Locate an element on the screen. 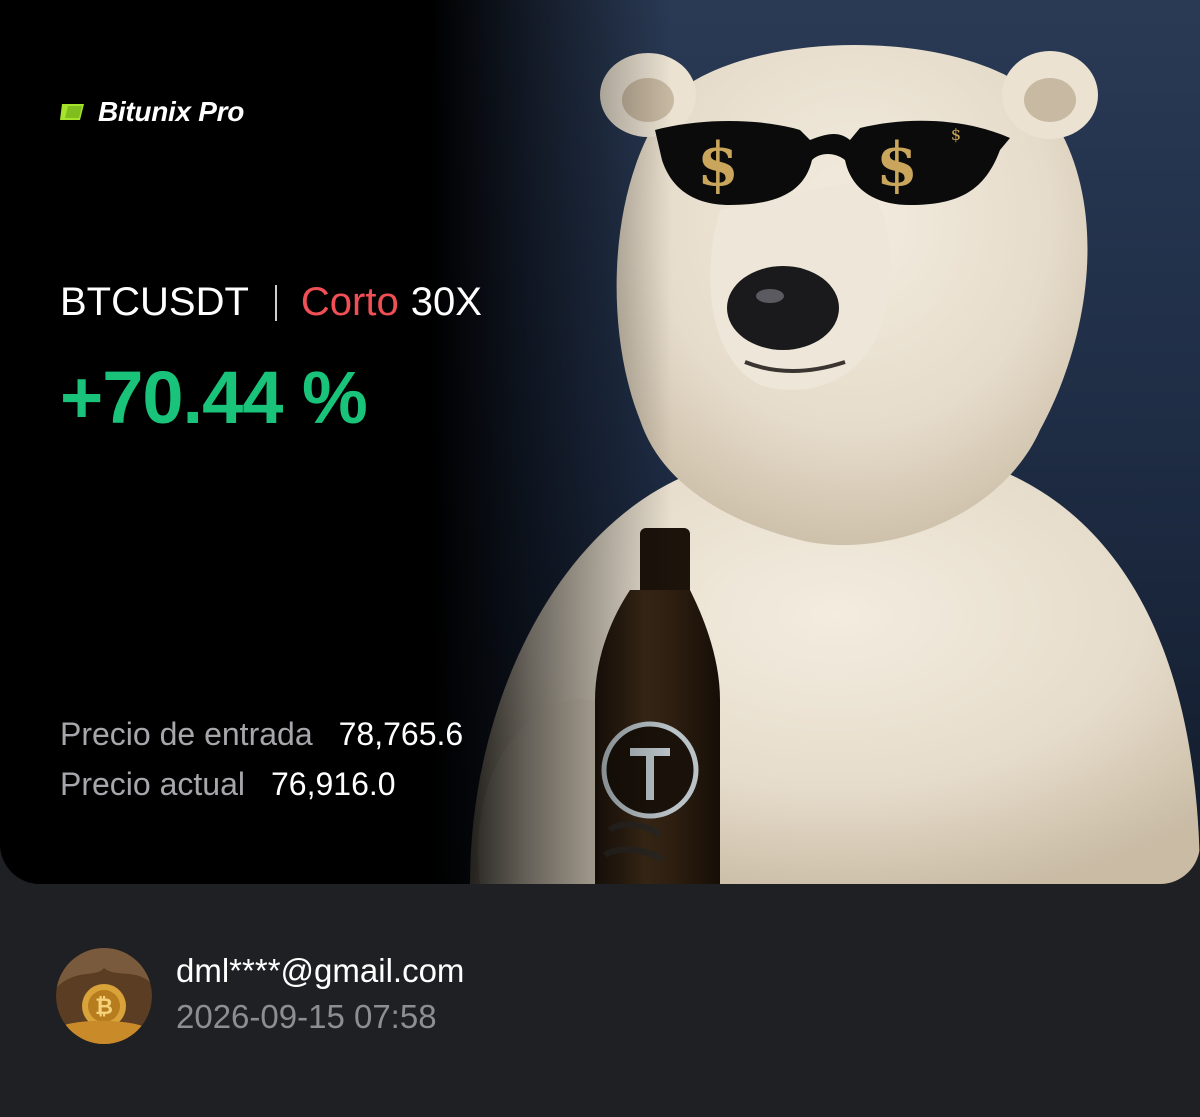 This screenshot has width=1200, height=1117. brand-logo: Bitunix Pro is located at coordinates (151, 112).